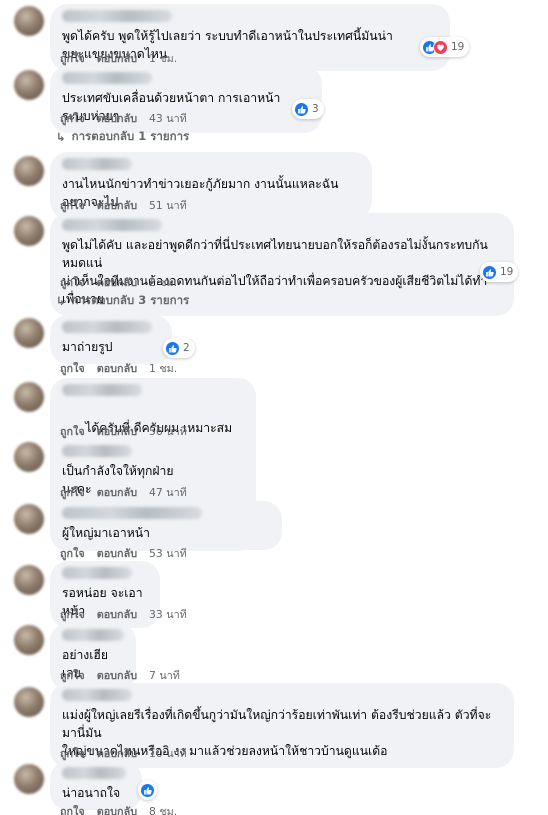 The image size is (548, 815). I want to click on reaction-summary: 3, so click(308, 109).